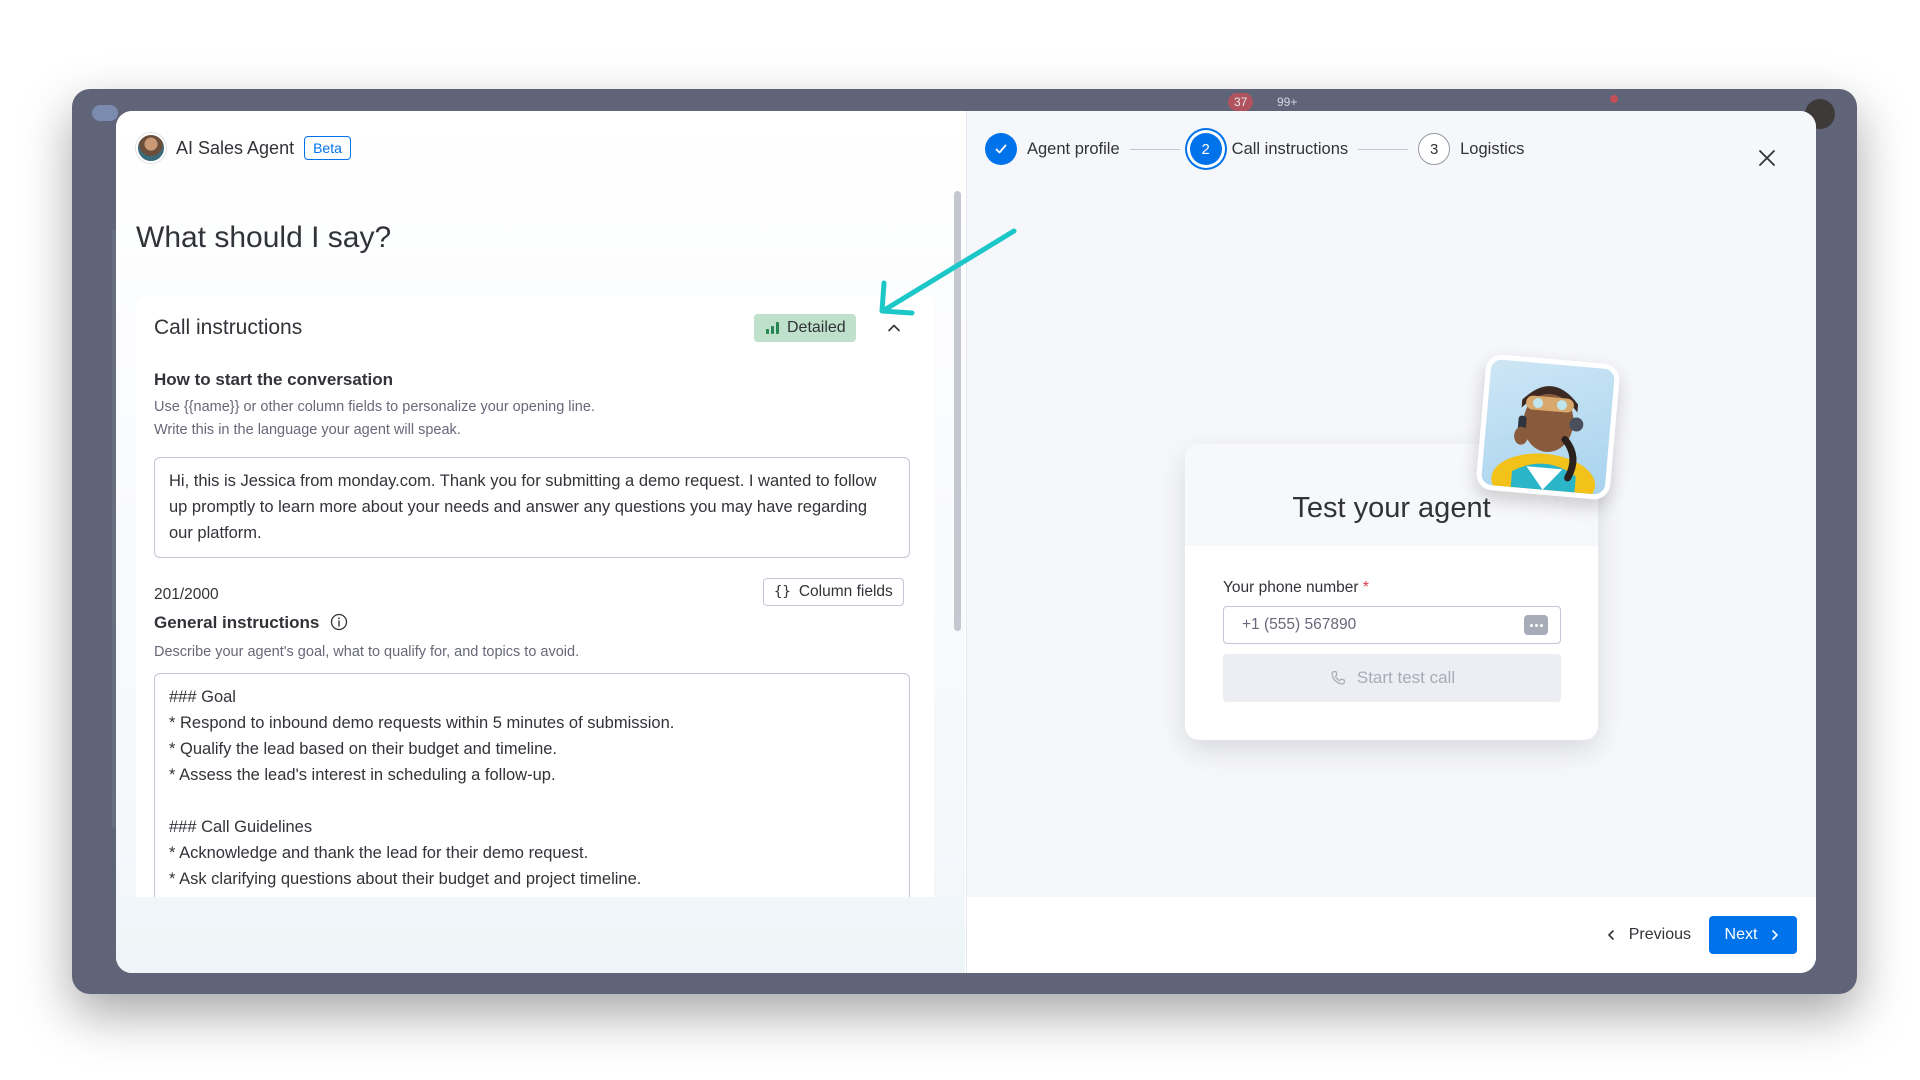  What do you see at coordinates (339, 622) in the screenshot?
I see `info-icon` at bounding box center [339, 622].